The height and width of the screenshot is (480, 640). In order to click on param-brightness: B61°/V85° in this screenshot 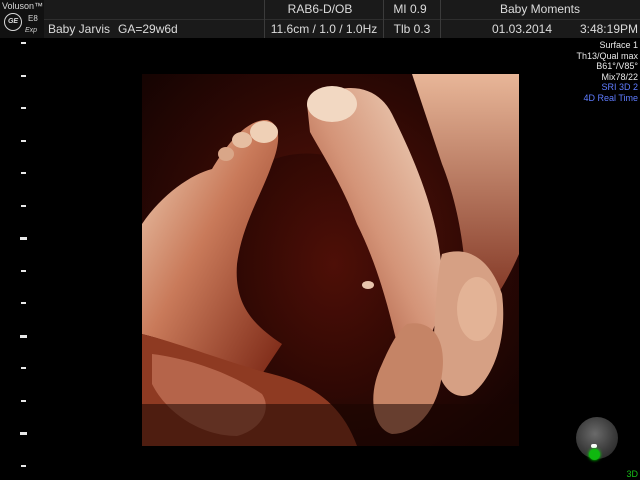, I will do `click(617, 66)`.